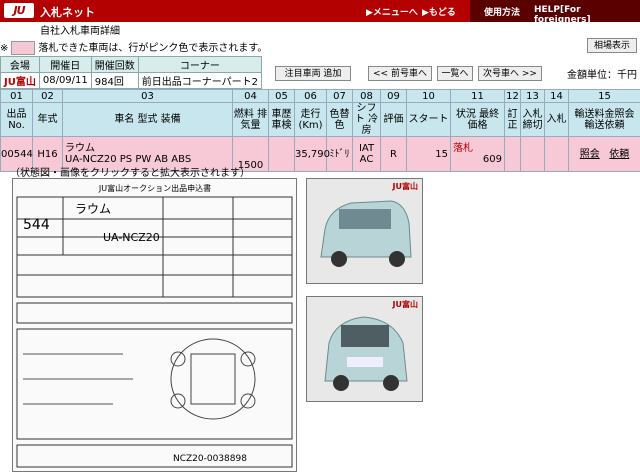 This screenshot has height=474, width=640. Describe the element at coordinates (16, 119) in the screenshot. I see `col-header: 出品No.` at that location.